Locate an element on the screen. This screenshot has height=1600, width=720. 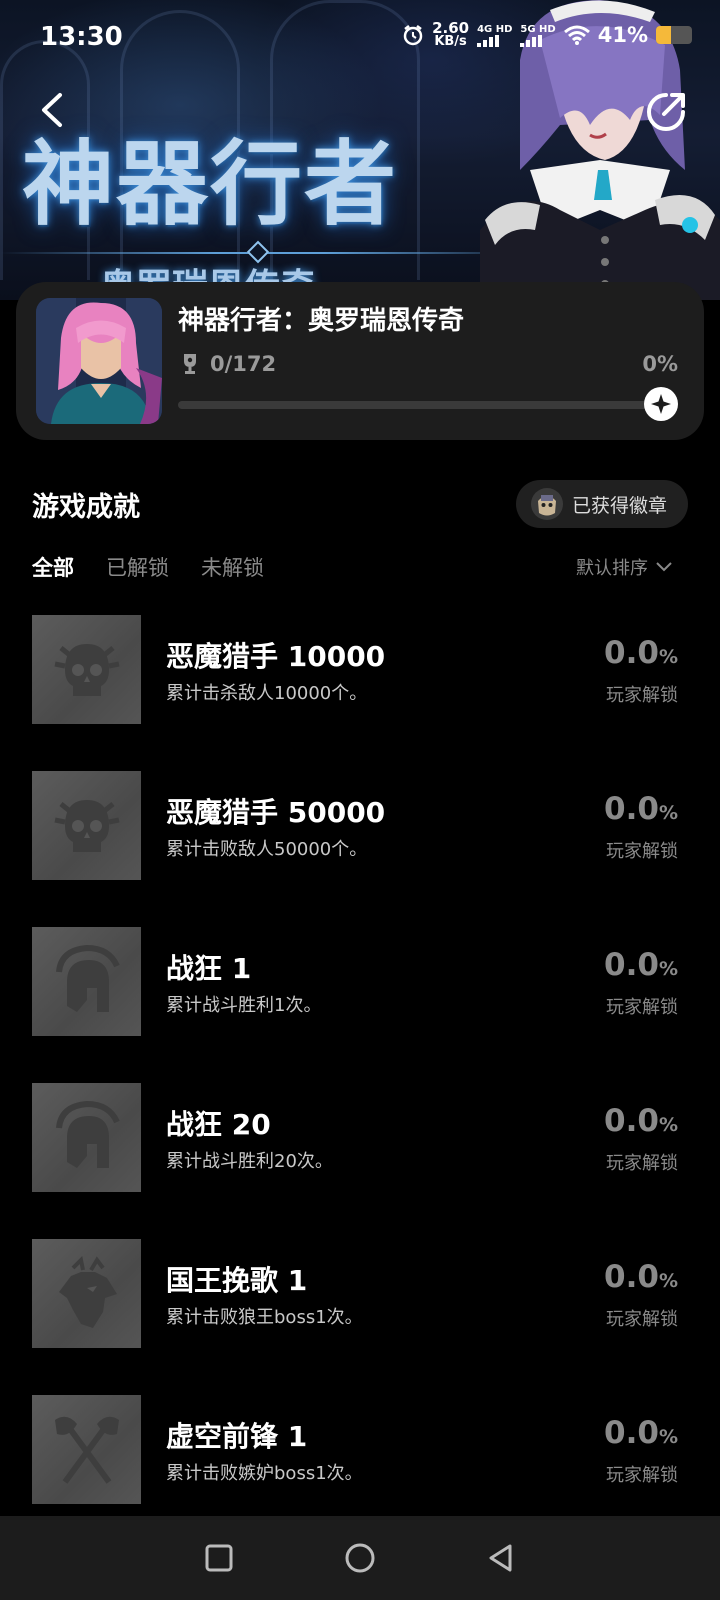
achievement-description: 累计击败狼王boss1次。 is located at coordinates (264, 1317).